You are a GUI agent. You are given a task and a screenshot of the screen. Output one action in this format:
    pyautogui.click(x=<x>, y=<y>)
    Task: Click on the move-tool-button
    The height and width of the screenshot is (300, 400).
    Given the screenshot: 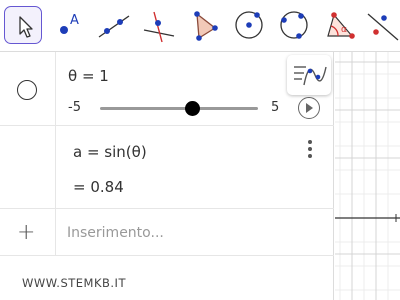 What is the action you would take?
    pyautogui.click(x=23, y=25)
    